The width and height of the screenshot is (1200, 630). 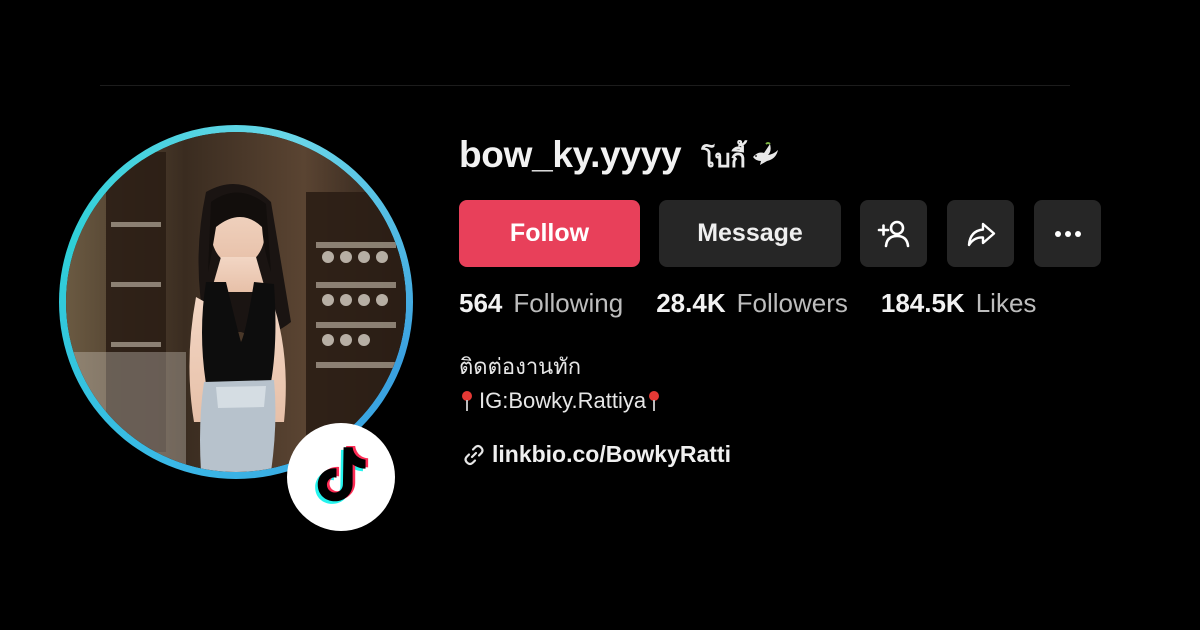 I want to click on followers-stat: 28.4K Followers, so click(x=752, y=303).